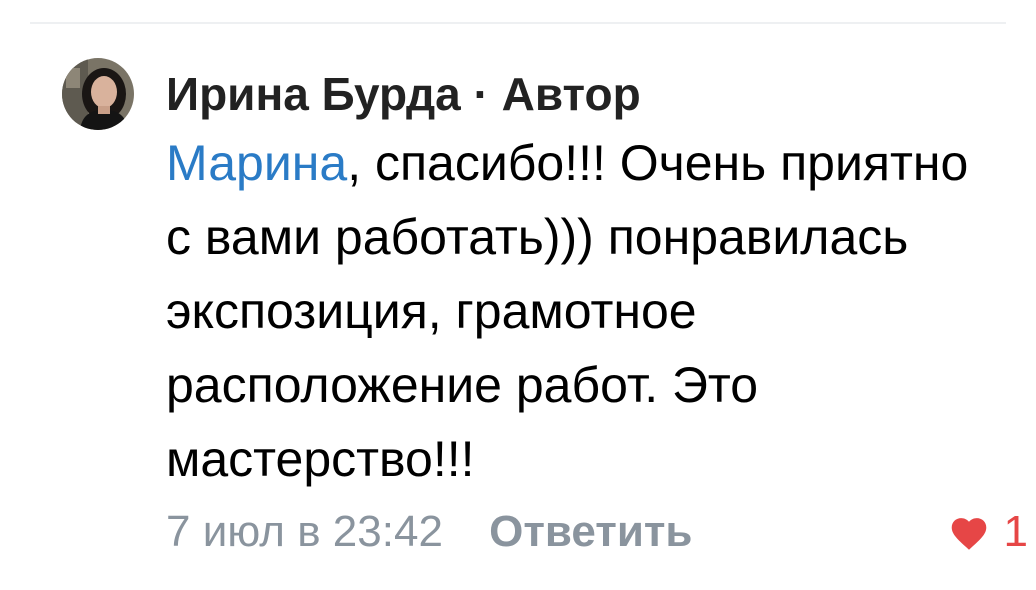  I want to click on heart-icon, so click(968, 534).